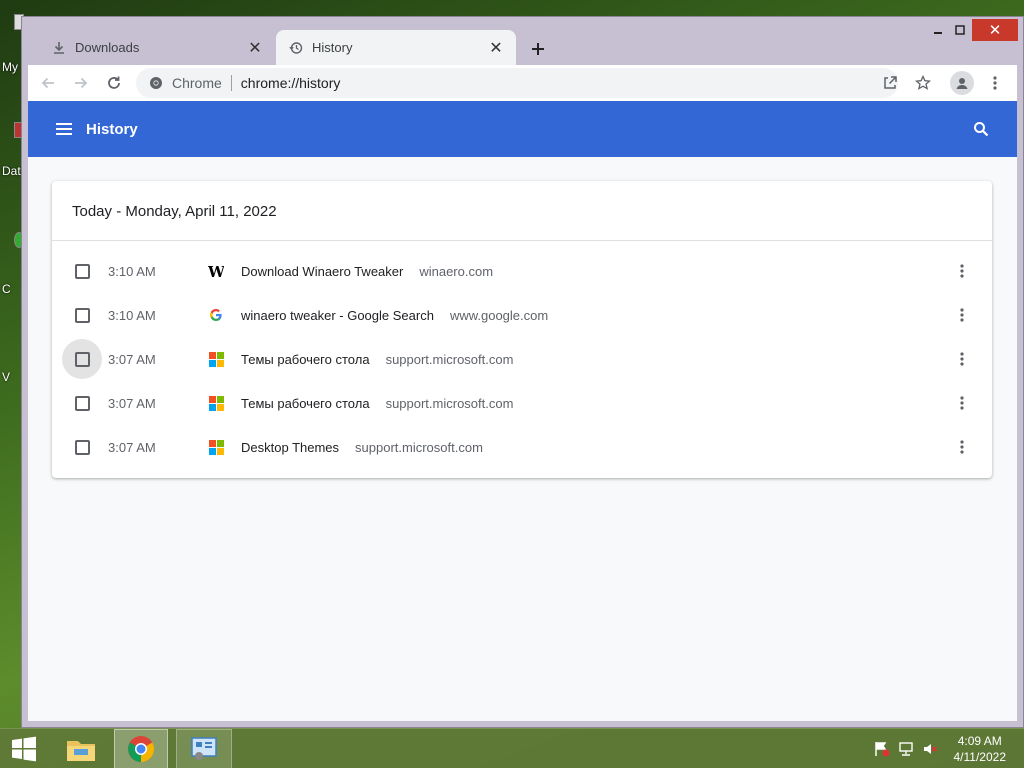 Image resolution: width=1024 pixels, height=768 pixels. I want to click on entry-link: Desktop Themes support.microsoft.com, so click(362, 447).